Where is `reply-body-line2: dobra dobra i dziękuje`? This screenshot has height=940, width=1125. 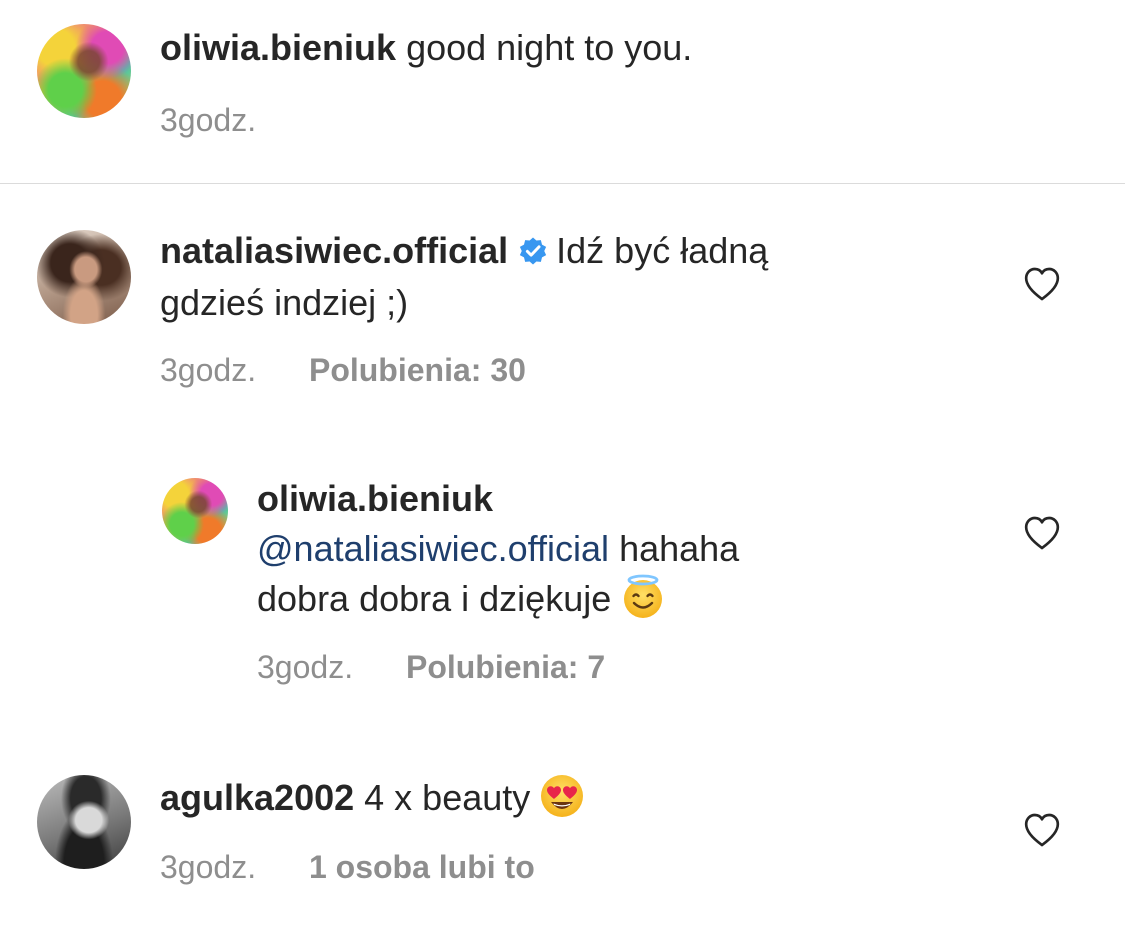
reply-body-line2: dobra dobra i dziękuje is located at coordinates (434, 598).